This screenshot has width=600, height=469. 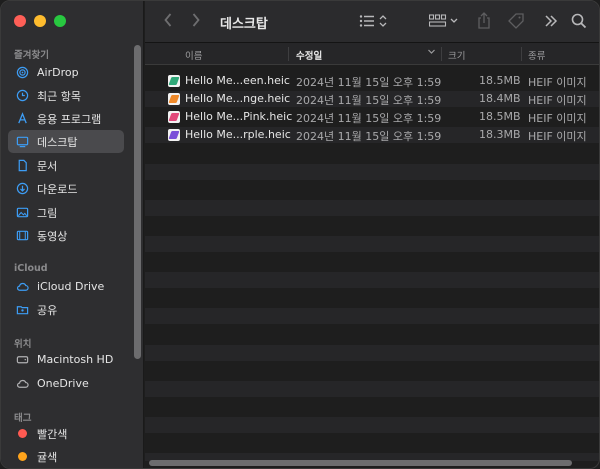 What do you see at coordinates (244, 24) in the screenshot?
I see `window-title: 데스크탑` at bounding box center [244, 24].